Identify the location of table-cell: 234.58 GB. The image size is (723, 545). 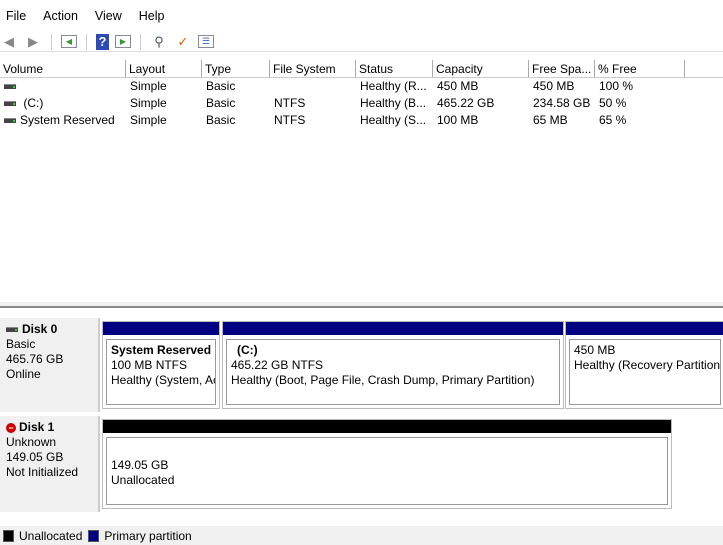
(562, 103).